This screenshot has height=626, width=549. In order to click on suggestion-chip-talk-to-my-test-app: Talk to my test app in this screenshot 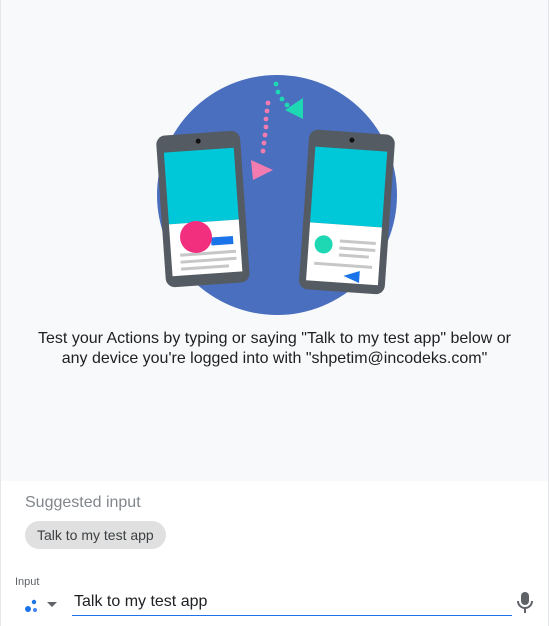, I will do `click(95, 535)`.